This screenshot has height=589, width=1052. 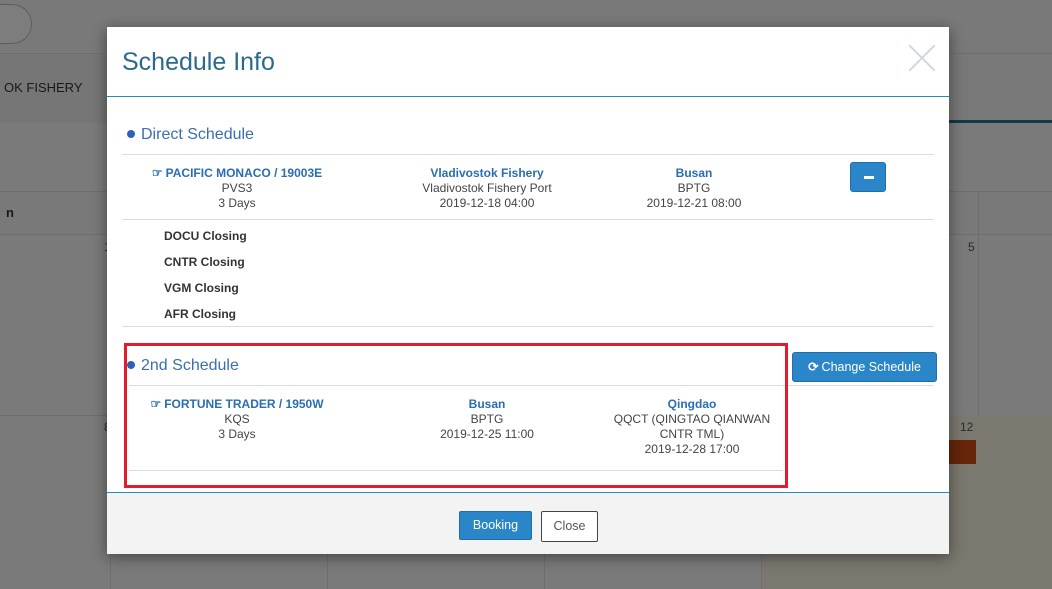 I want to click on cntr-closing-label: CNTR Closing, so click(x=204, y=262).